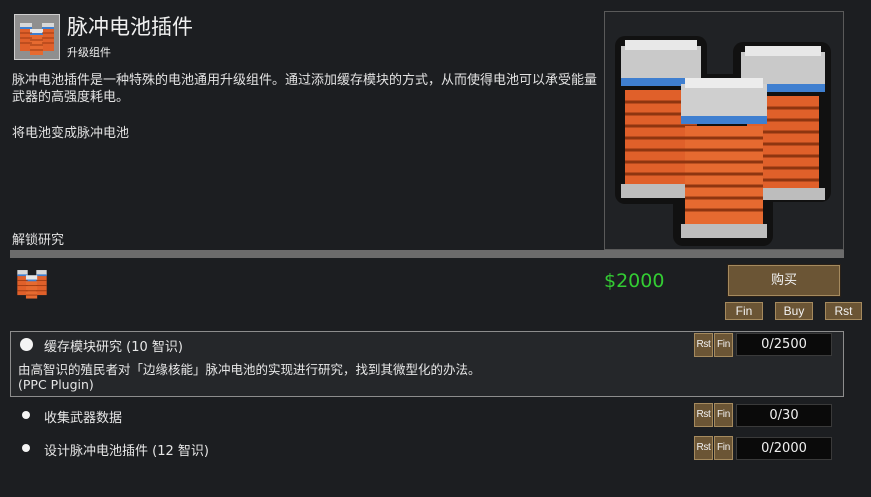 This screenshot has width=871, height=497. I want to click on page-subtitle: 升级组件, so click(89, 52).